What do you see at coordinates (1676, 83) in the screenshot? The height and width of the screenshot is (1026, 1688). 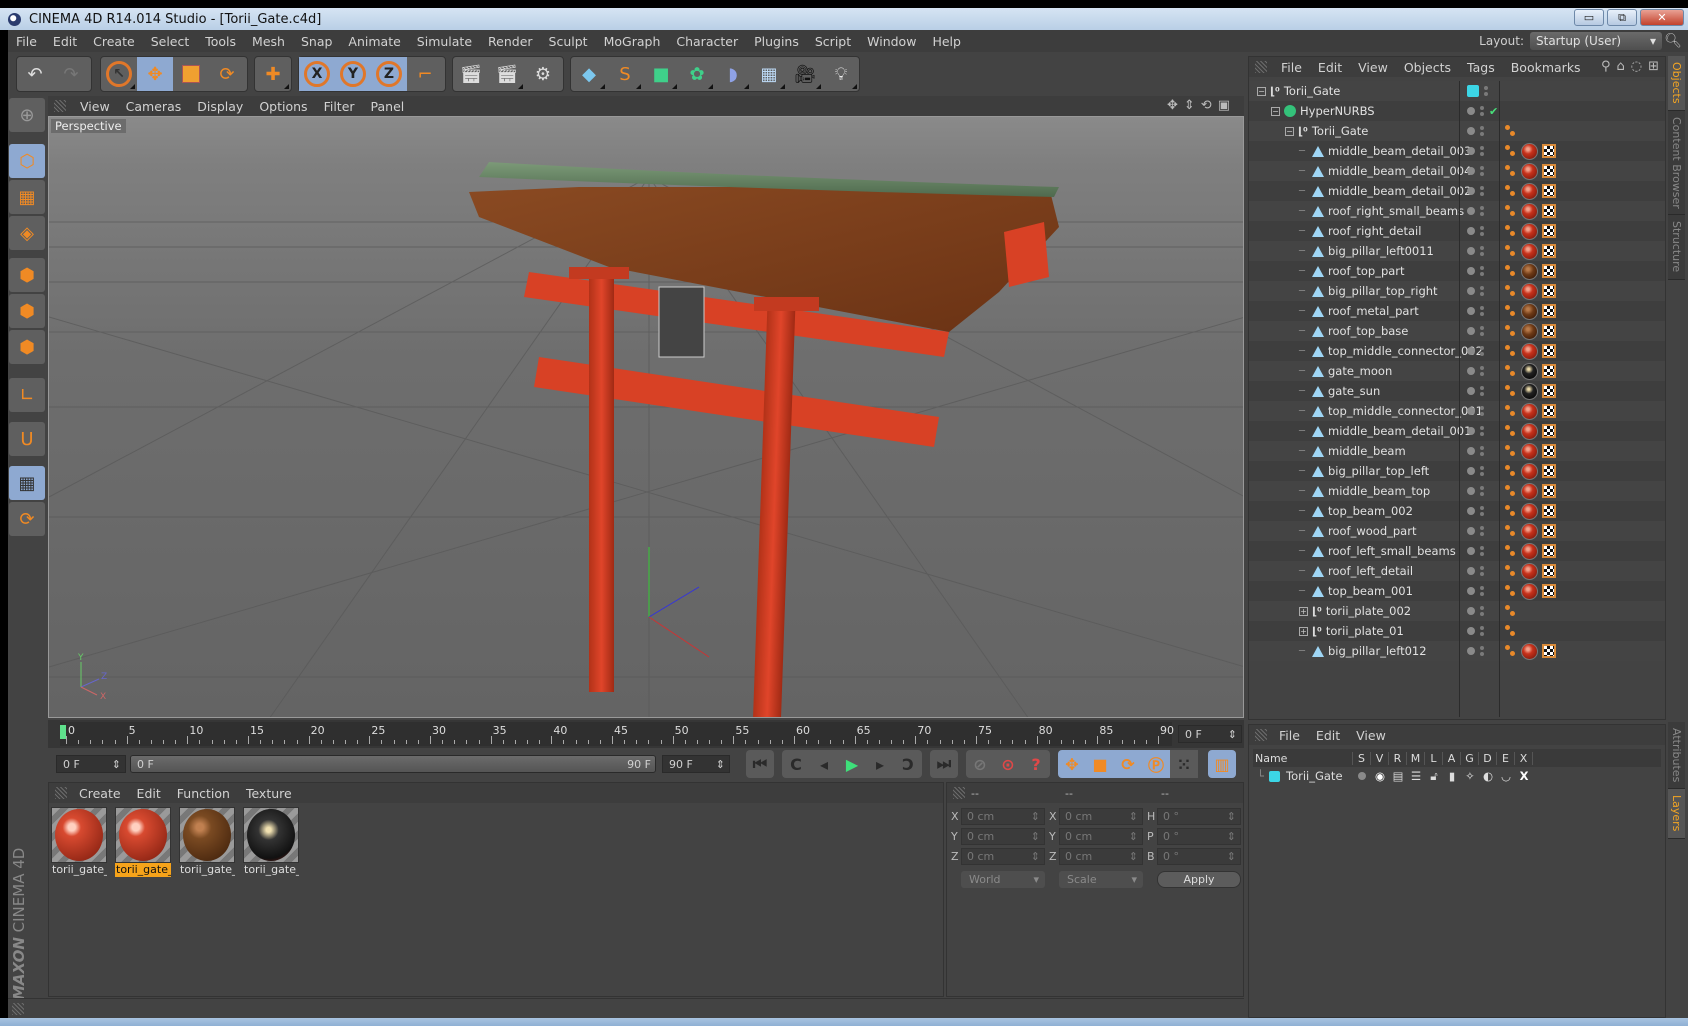 I see `tab-objects: Objects` at bounding box center [1676, 83].